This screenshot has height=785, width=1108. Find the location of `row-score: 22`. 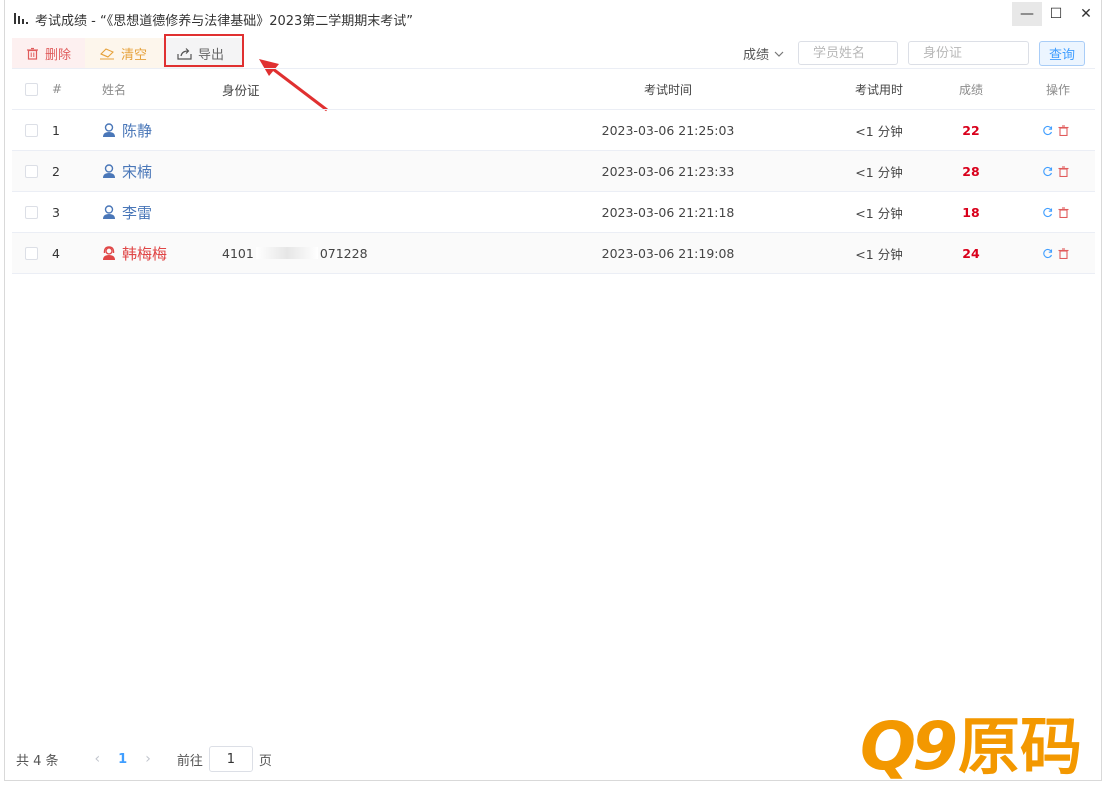

row-score: 22 is located at coordinates (971, 130).